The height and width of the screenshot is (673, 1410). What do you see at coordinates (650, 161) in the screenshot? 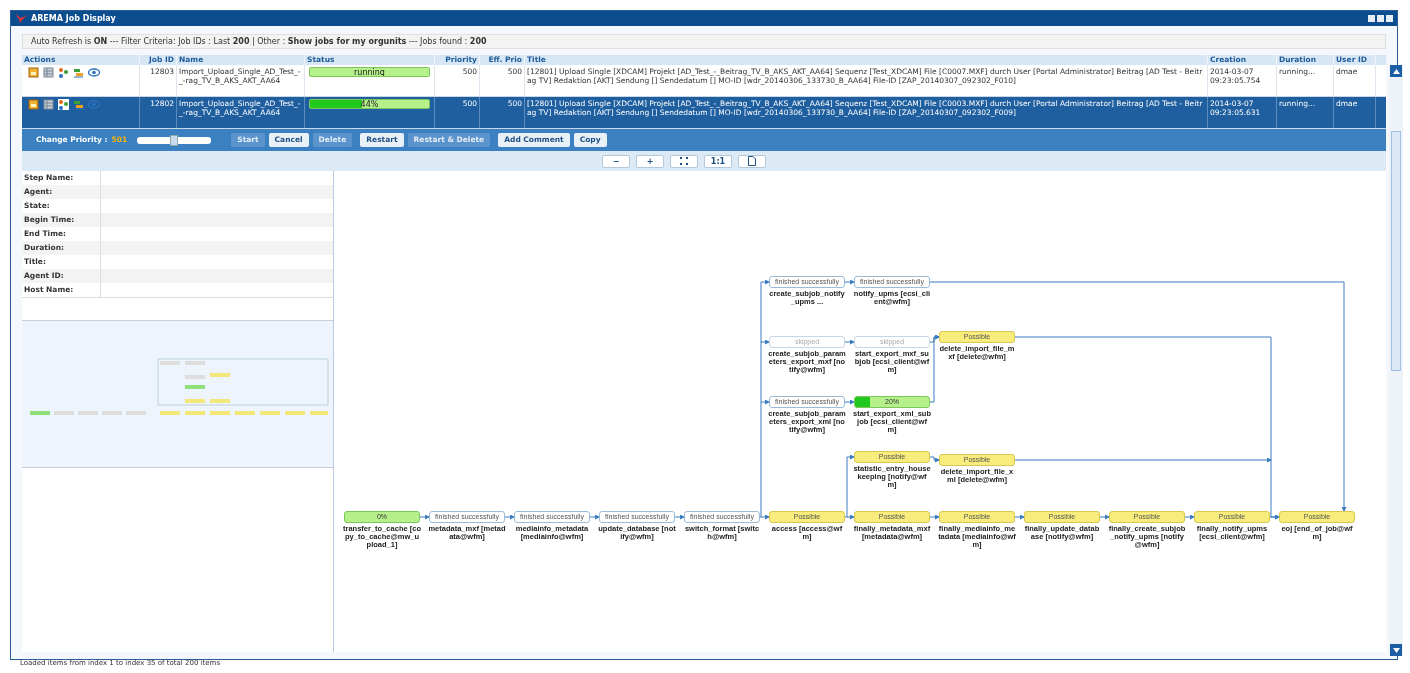
I see `zoom-button: +` at bounding box center [650, 161].